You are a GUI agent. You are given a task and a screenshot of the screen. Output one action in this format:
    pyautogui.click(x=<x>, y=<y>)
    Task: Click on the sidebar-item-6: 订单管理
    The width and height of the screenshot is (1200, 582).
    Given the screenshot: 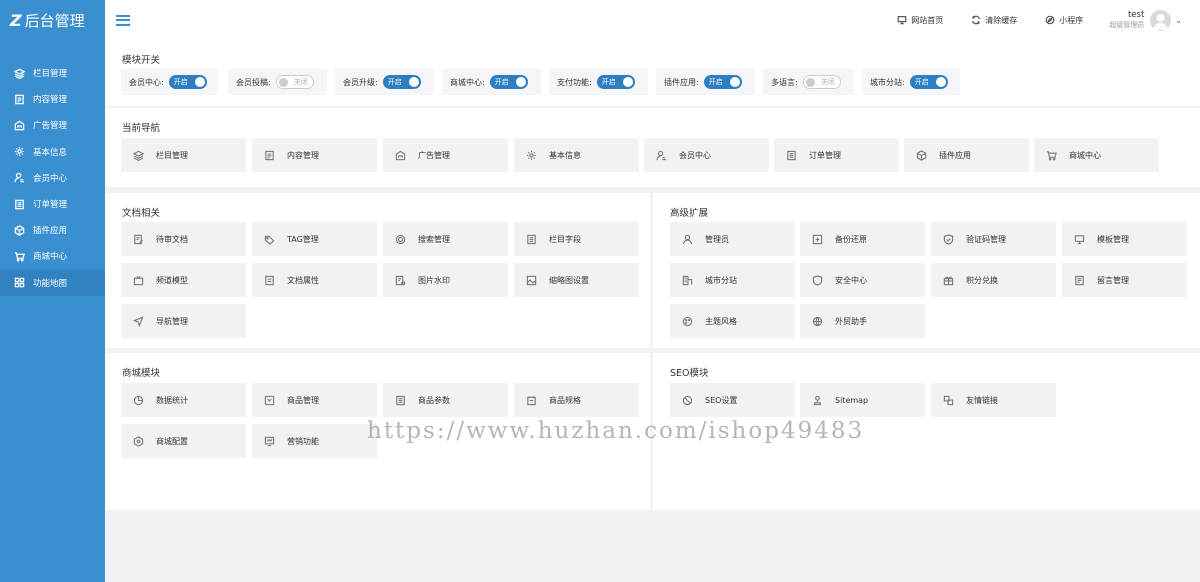 What is the action you would take?
    pyautogui.click(x=52, y=204)
    